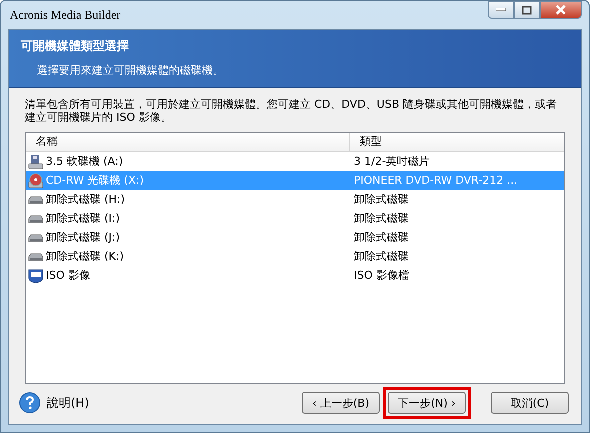  I want to click on help-link: 說明(H), so click(68, 403).